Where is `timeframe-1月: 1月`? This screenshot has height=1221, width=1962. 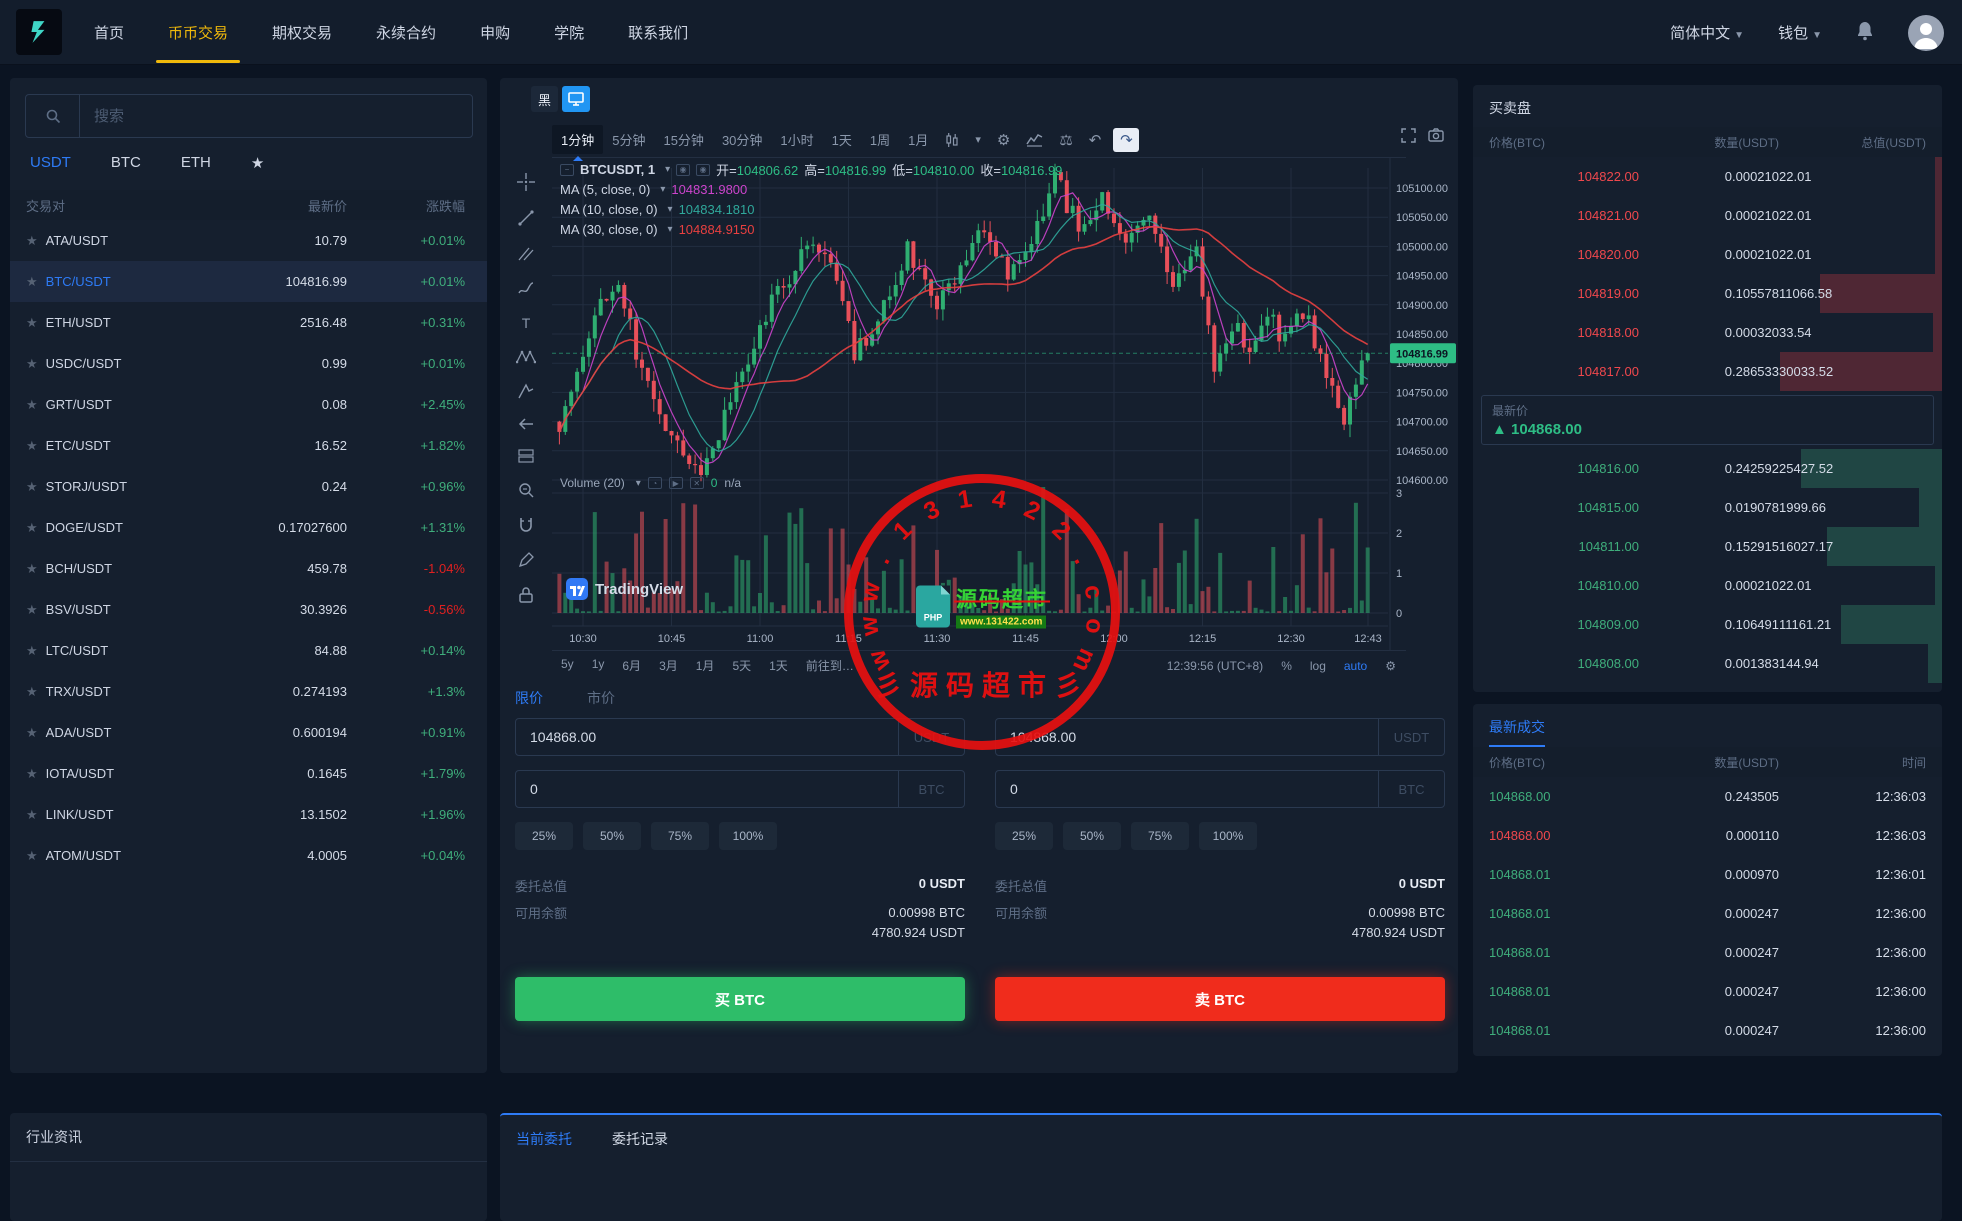
timeframe-1月: 1月 is located at coordinates (918, 139).